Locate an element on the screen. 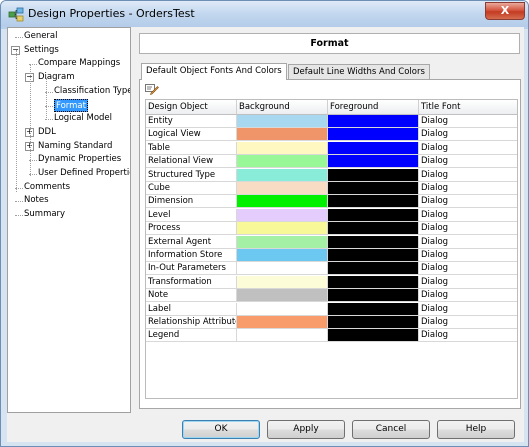 The height and width of the screenshot is (447, 529). tab-default-object-fonts-colors: Default Object Fonts And Colors is located at coordinates (214, 71).